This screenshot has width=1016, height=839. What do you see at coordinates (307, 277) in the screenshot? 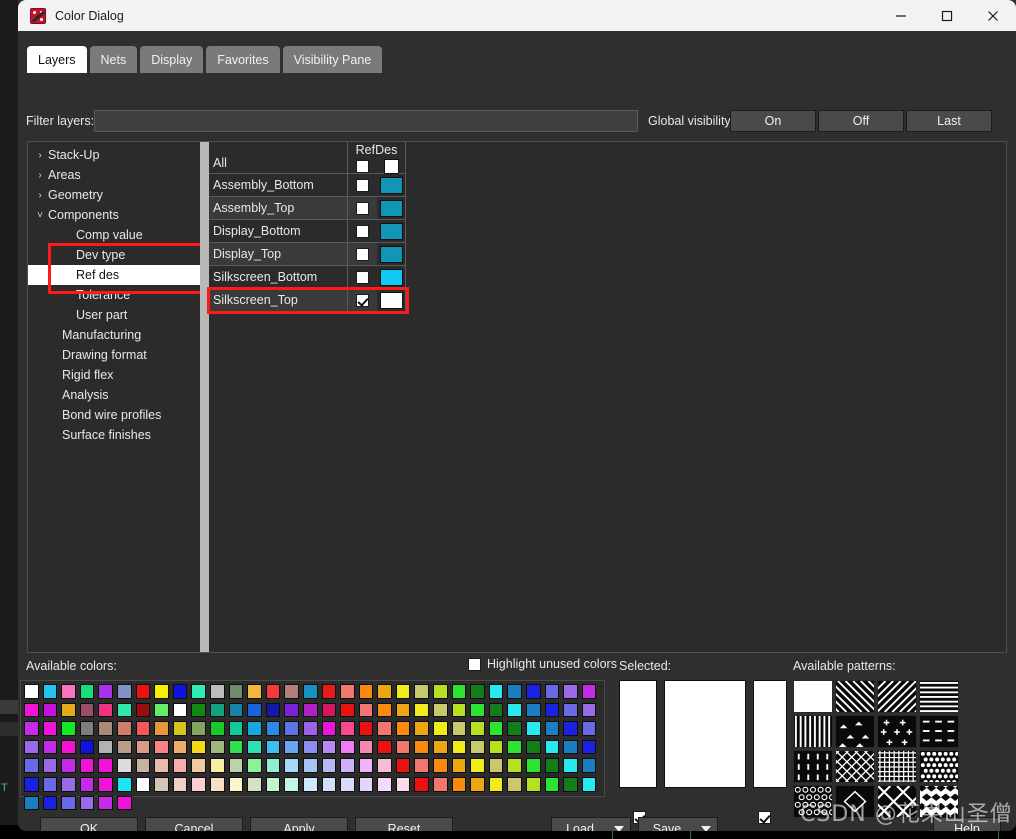
I see `table-row: Silkscreen_Bottom` at bounding box center [307, 277].